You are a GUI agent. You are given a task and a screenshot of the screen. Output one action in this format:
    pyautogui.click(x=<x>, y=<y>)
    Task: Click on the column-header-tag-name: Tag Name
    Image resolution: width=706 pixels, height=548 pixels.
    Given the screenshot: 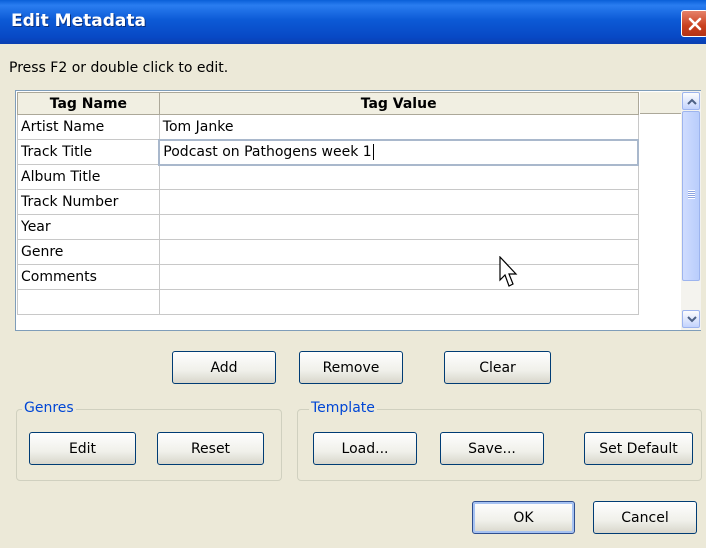 What is the action you would take?
    pyautogui.click(x=88, y=103)
    